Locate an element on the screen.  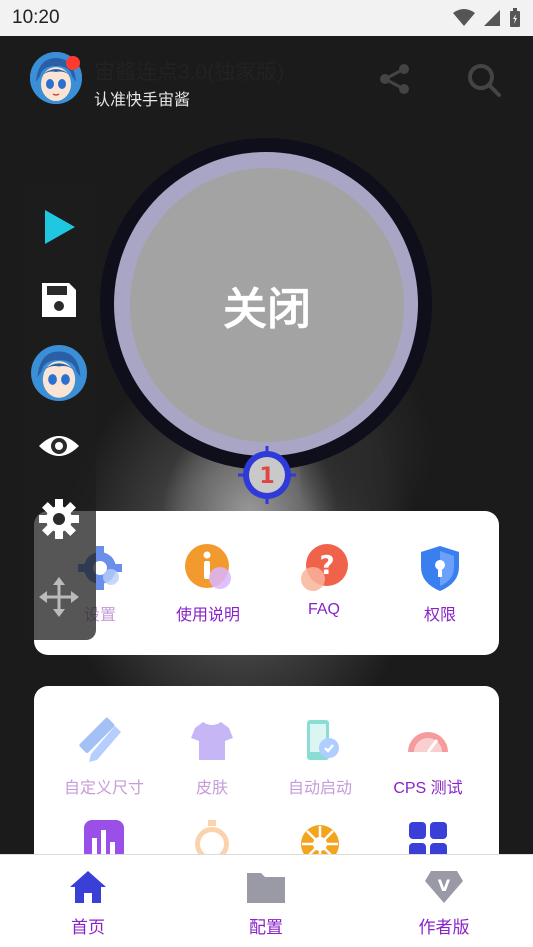
status-time: 10:20 is located at coordinates (36, 17).